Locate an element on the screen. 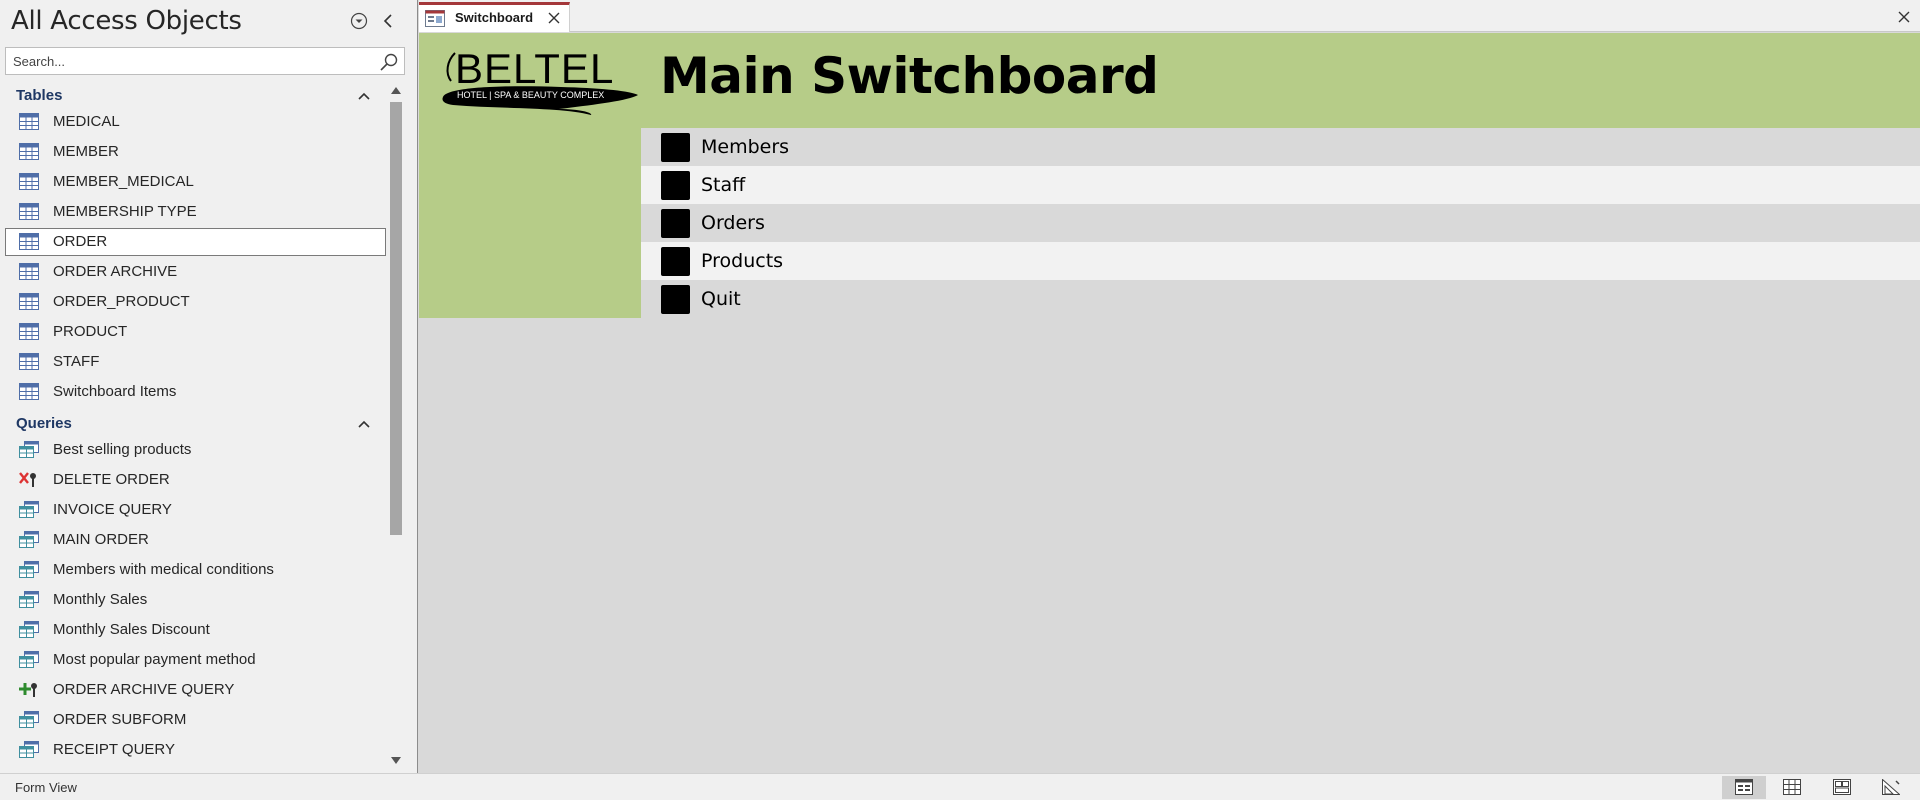 Image resolution: width=1920 pixels, height=800 pixels. nav-item-label: ORDER ARCHIVE is located at coordinates (115, 271).